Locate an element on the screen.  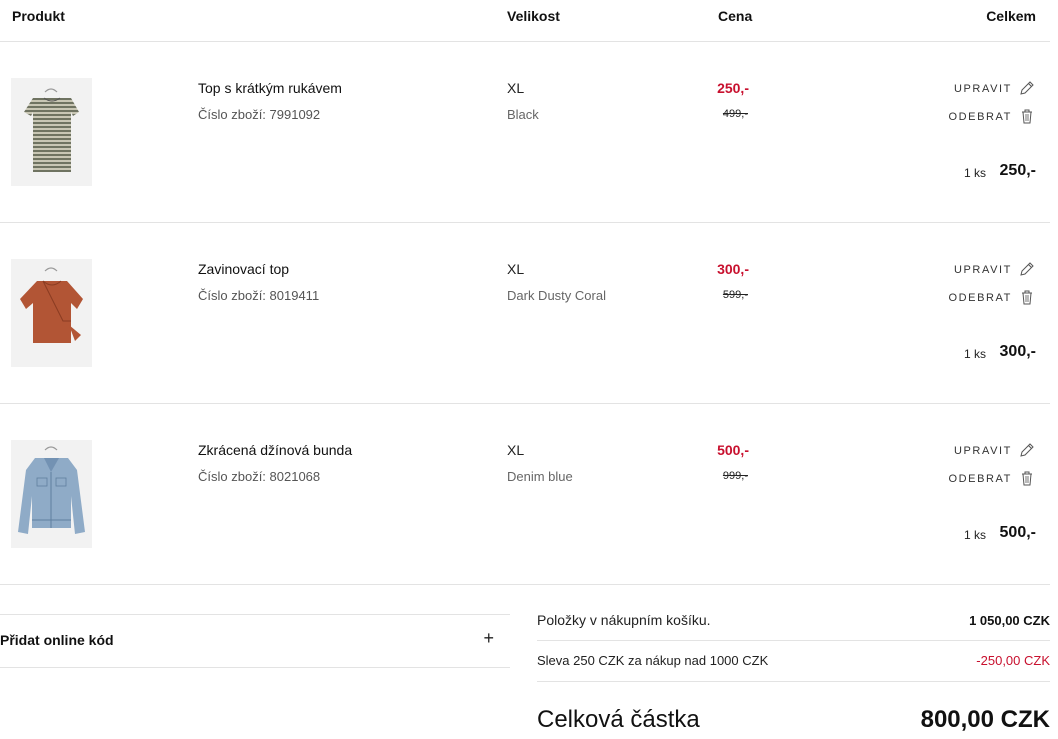
product-name: Top s krátkým rukávem is located at coordinates (270, 88).